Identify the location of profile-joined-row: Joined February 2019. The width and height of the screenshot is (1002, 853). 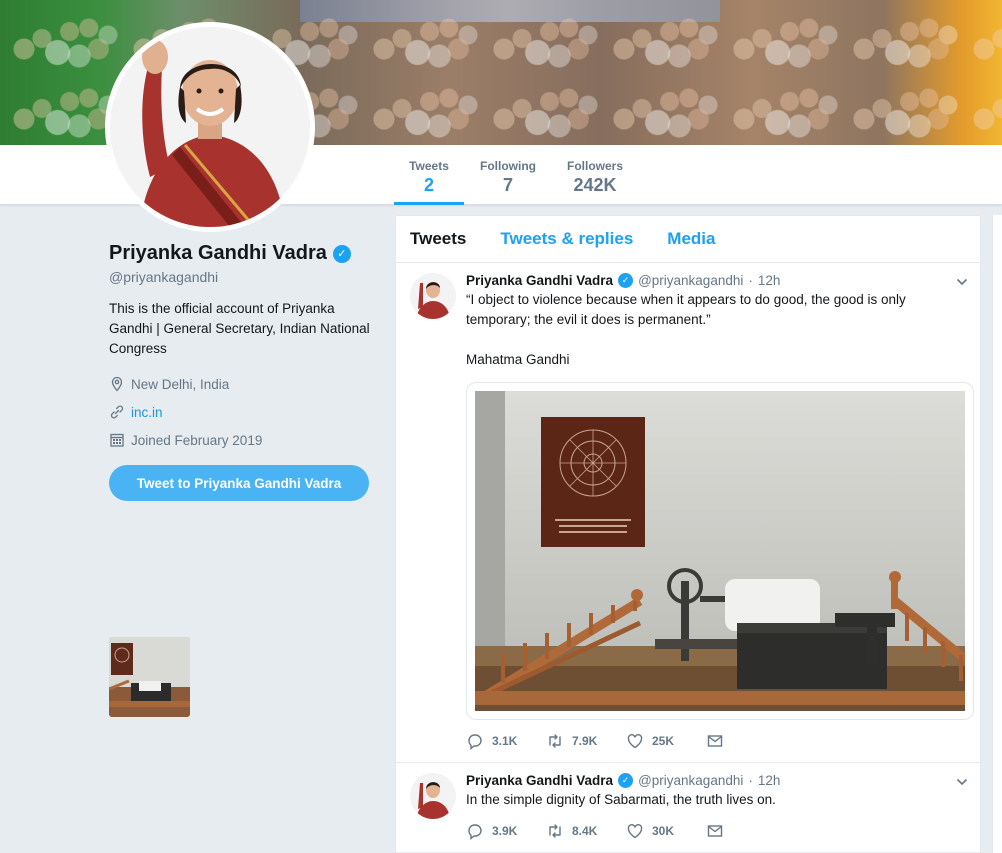
(244, 440).